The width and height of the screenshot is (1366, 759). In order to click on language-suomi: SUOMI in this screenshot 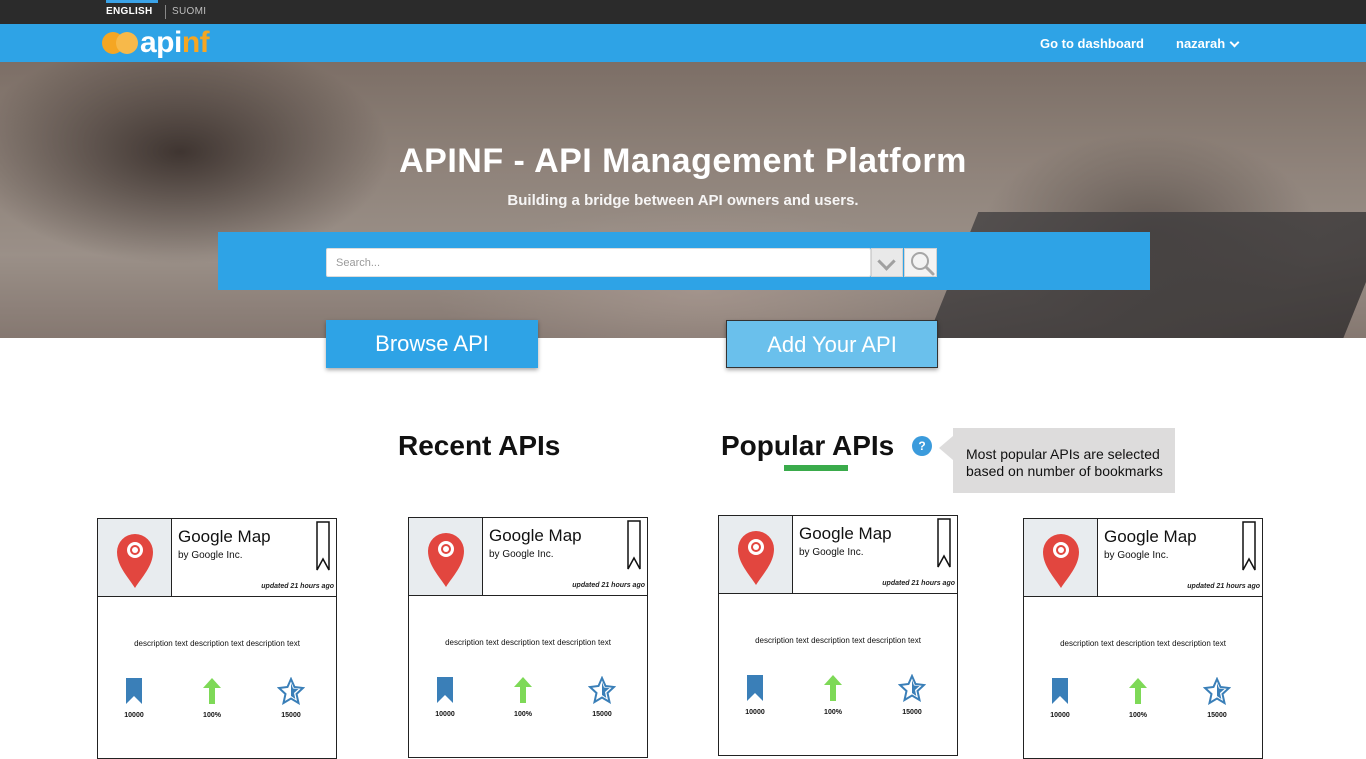, I will do `click(189, 11)`.